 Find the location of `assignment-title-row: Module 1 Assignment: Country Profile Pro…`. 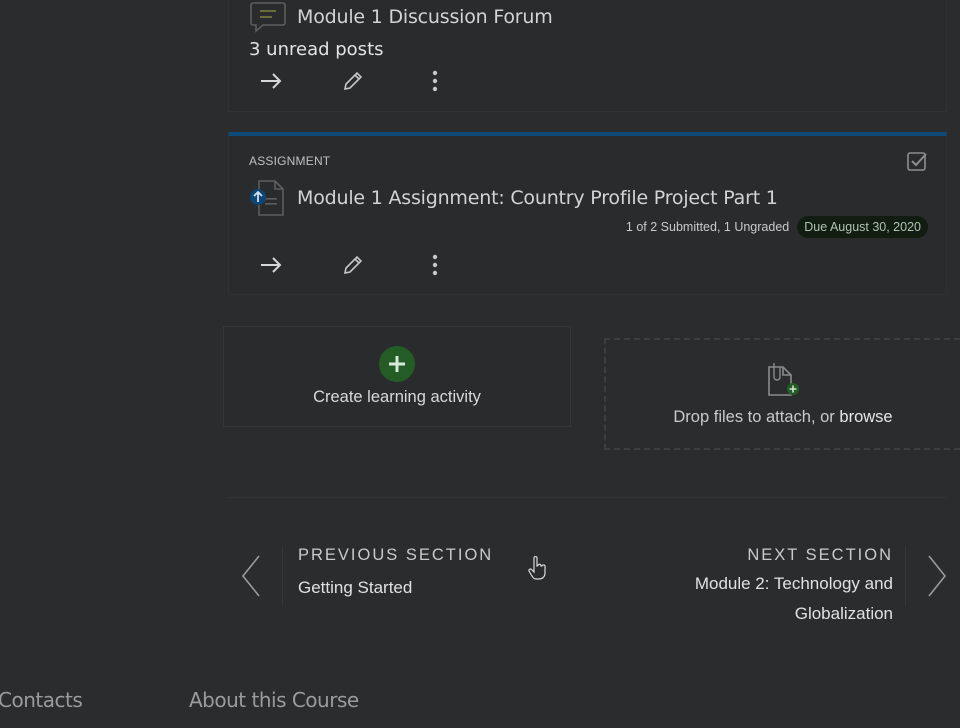

assignment-title-row: Module 1 Assignment: Country Profile Pro… is located at coordinates (513, 198).